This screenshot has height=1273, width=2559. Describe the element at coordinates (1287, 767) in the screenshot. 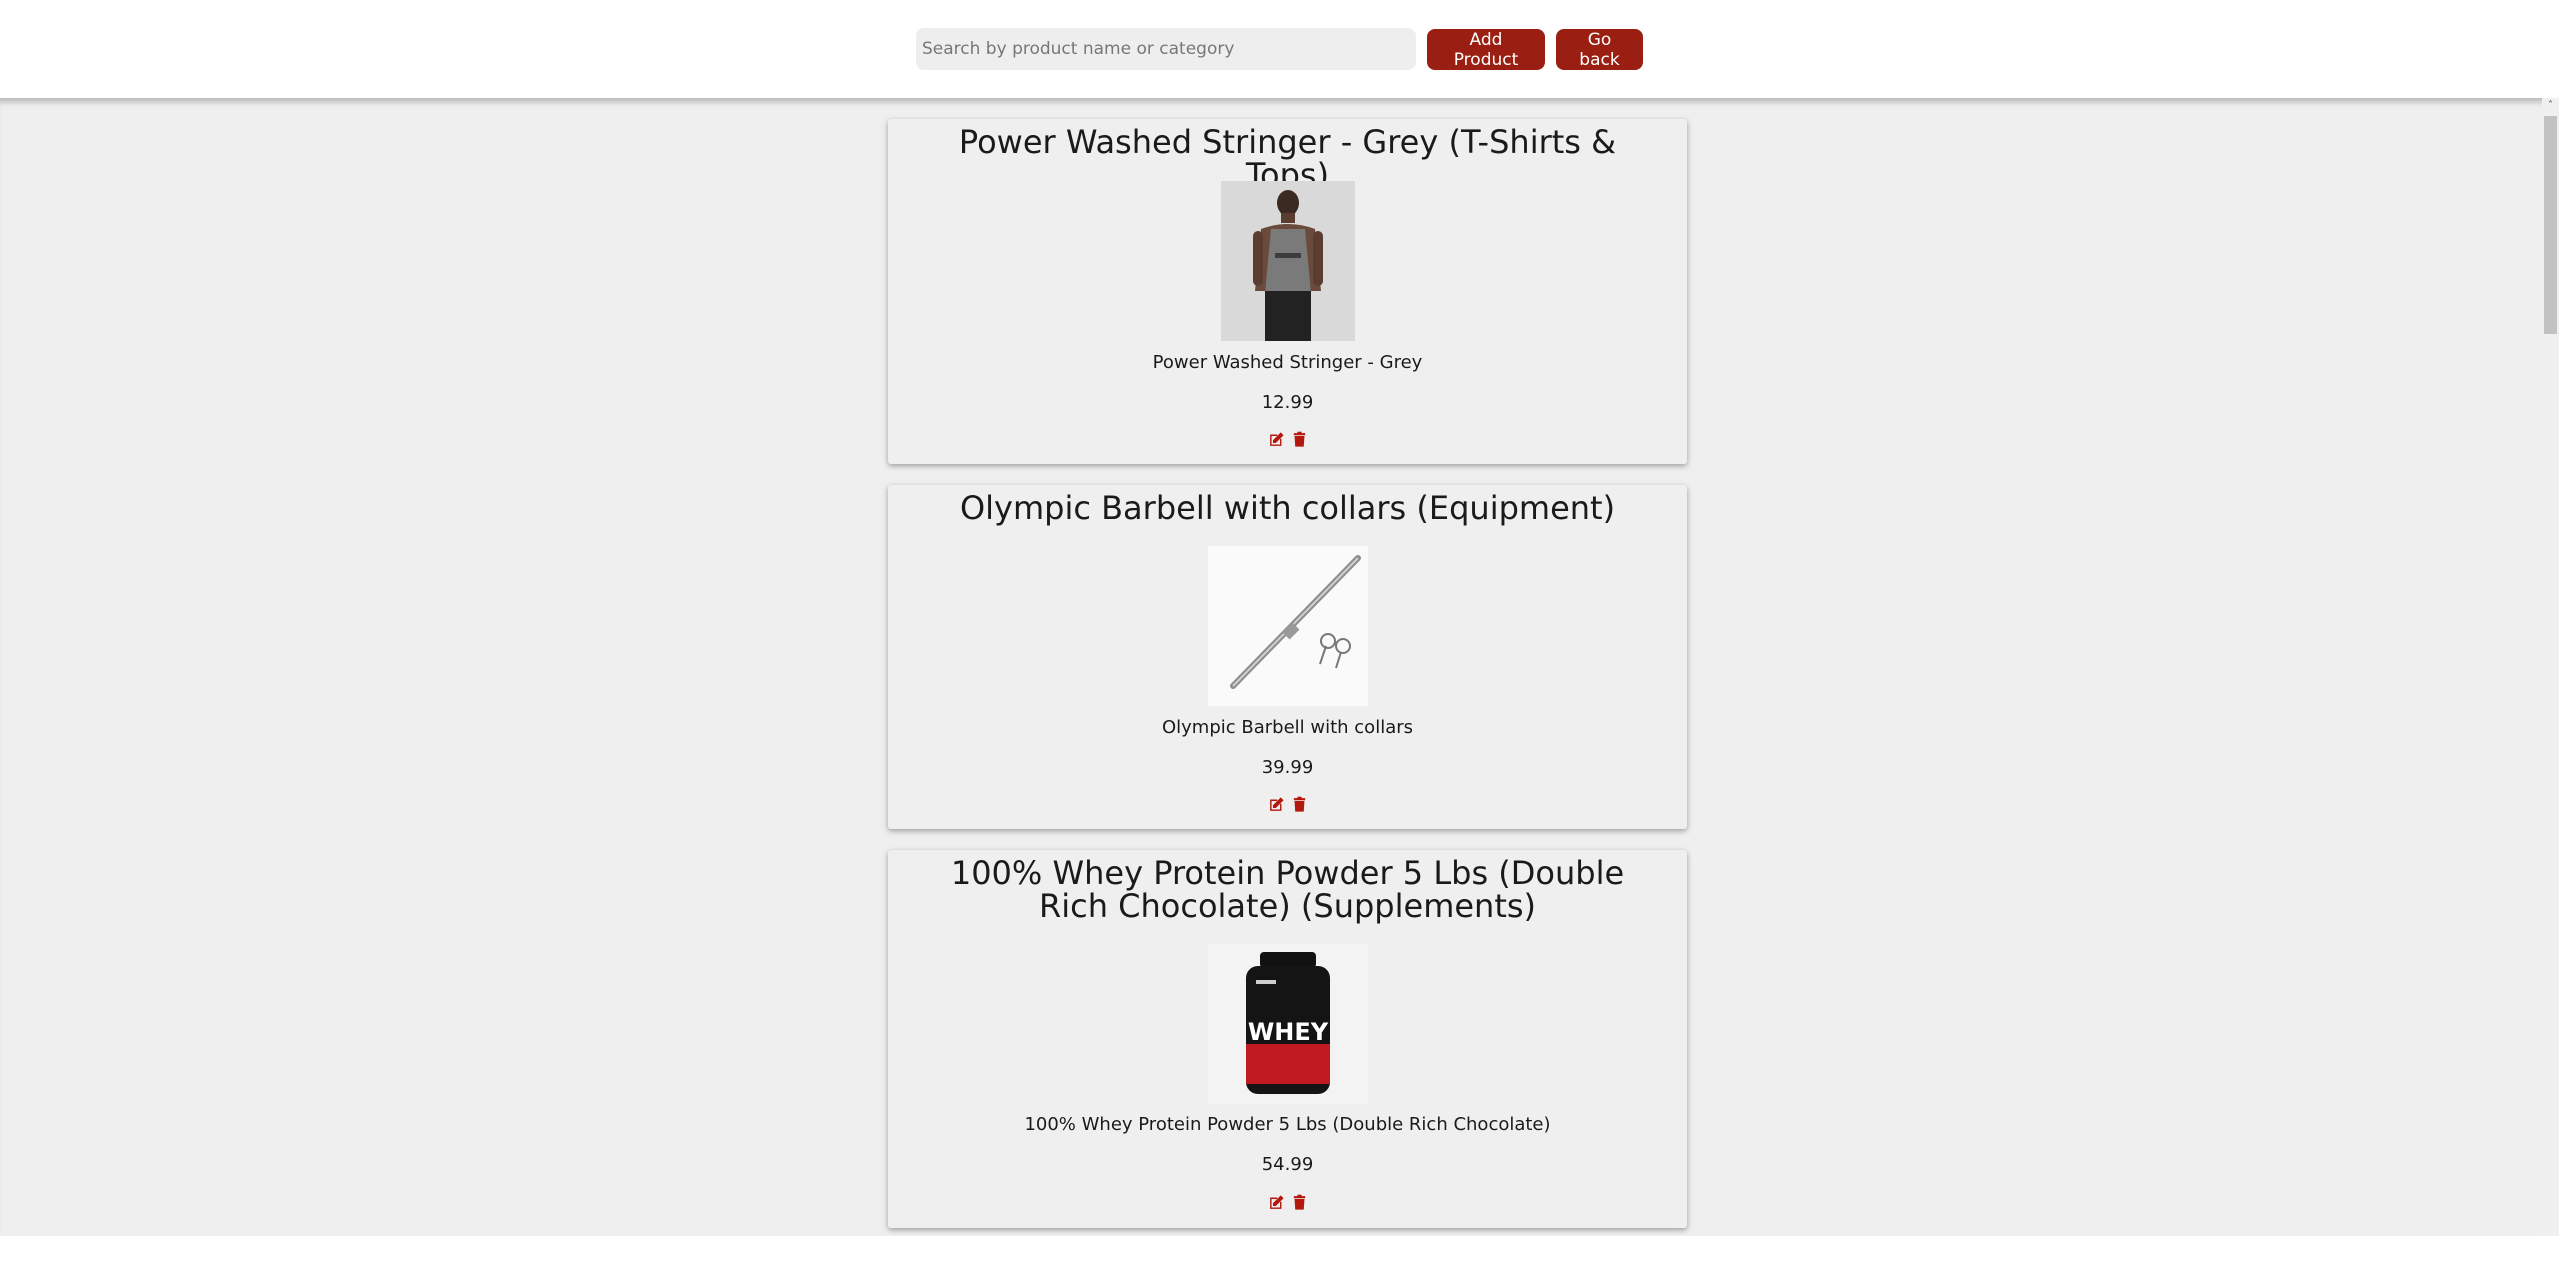

I see `product-price: 39.99` at that location.